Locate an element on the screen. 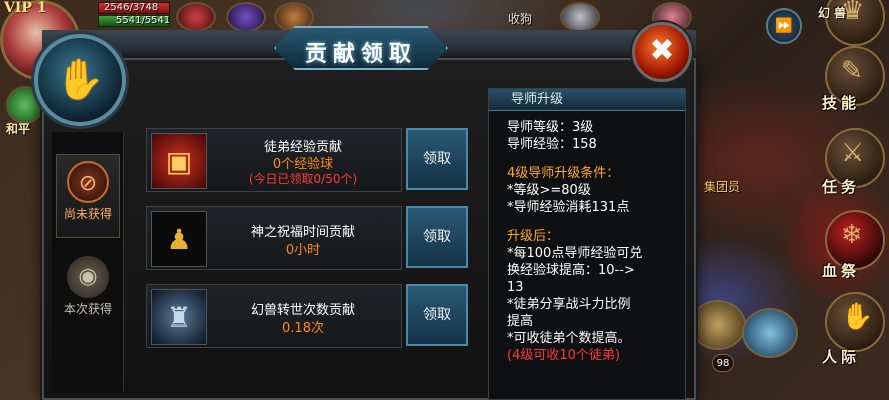  mp-text: 5541/5541 is located at coordinates (143, 20).